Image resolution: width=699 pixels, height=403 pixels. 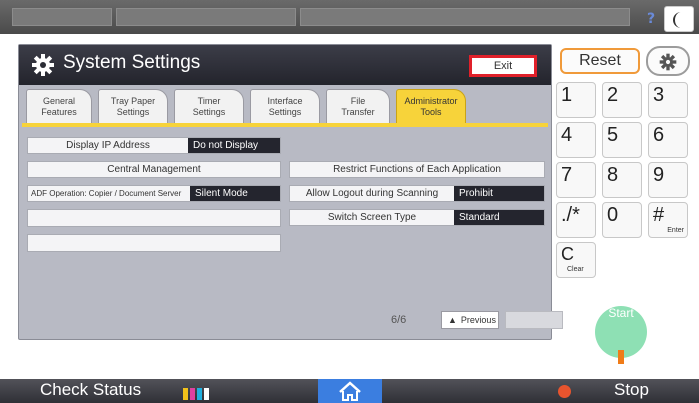 I want to click on tab-timer-settings: Timer Settings, so click(x=209, y=106).